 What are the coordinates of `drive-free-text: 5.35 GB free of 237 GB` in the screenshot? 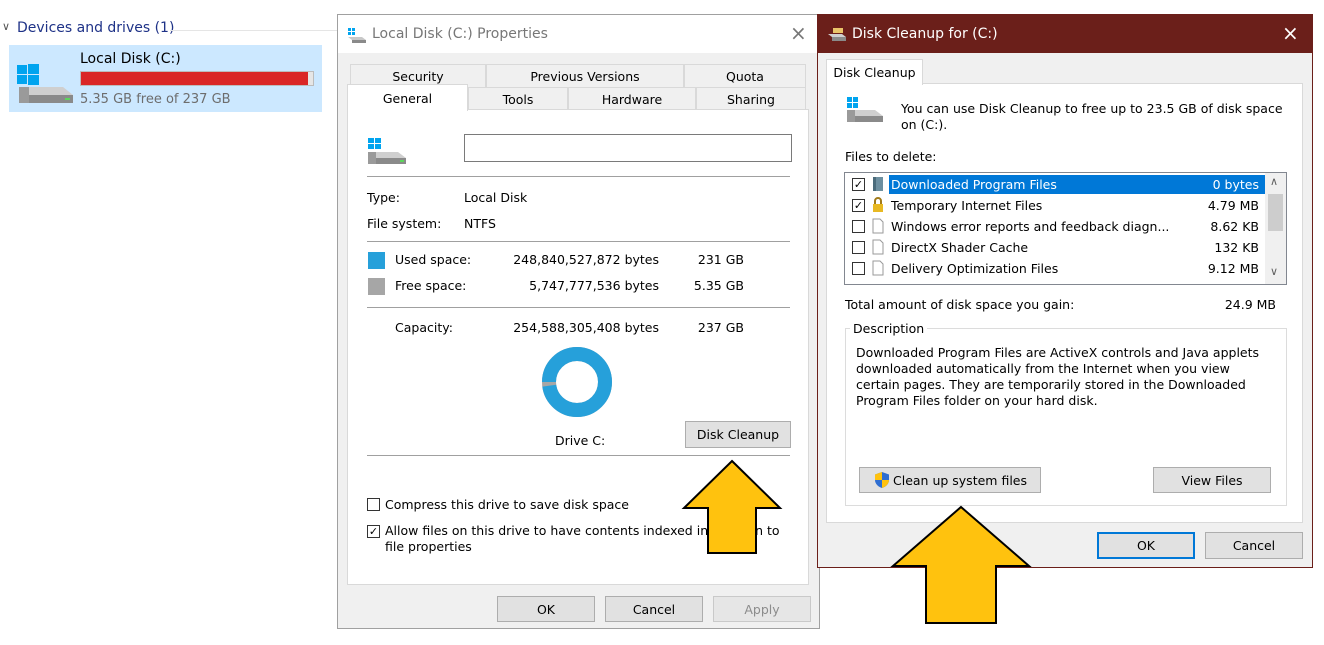 It's located at (155, 99).